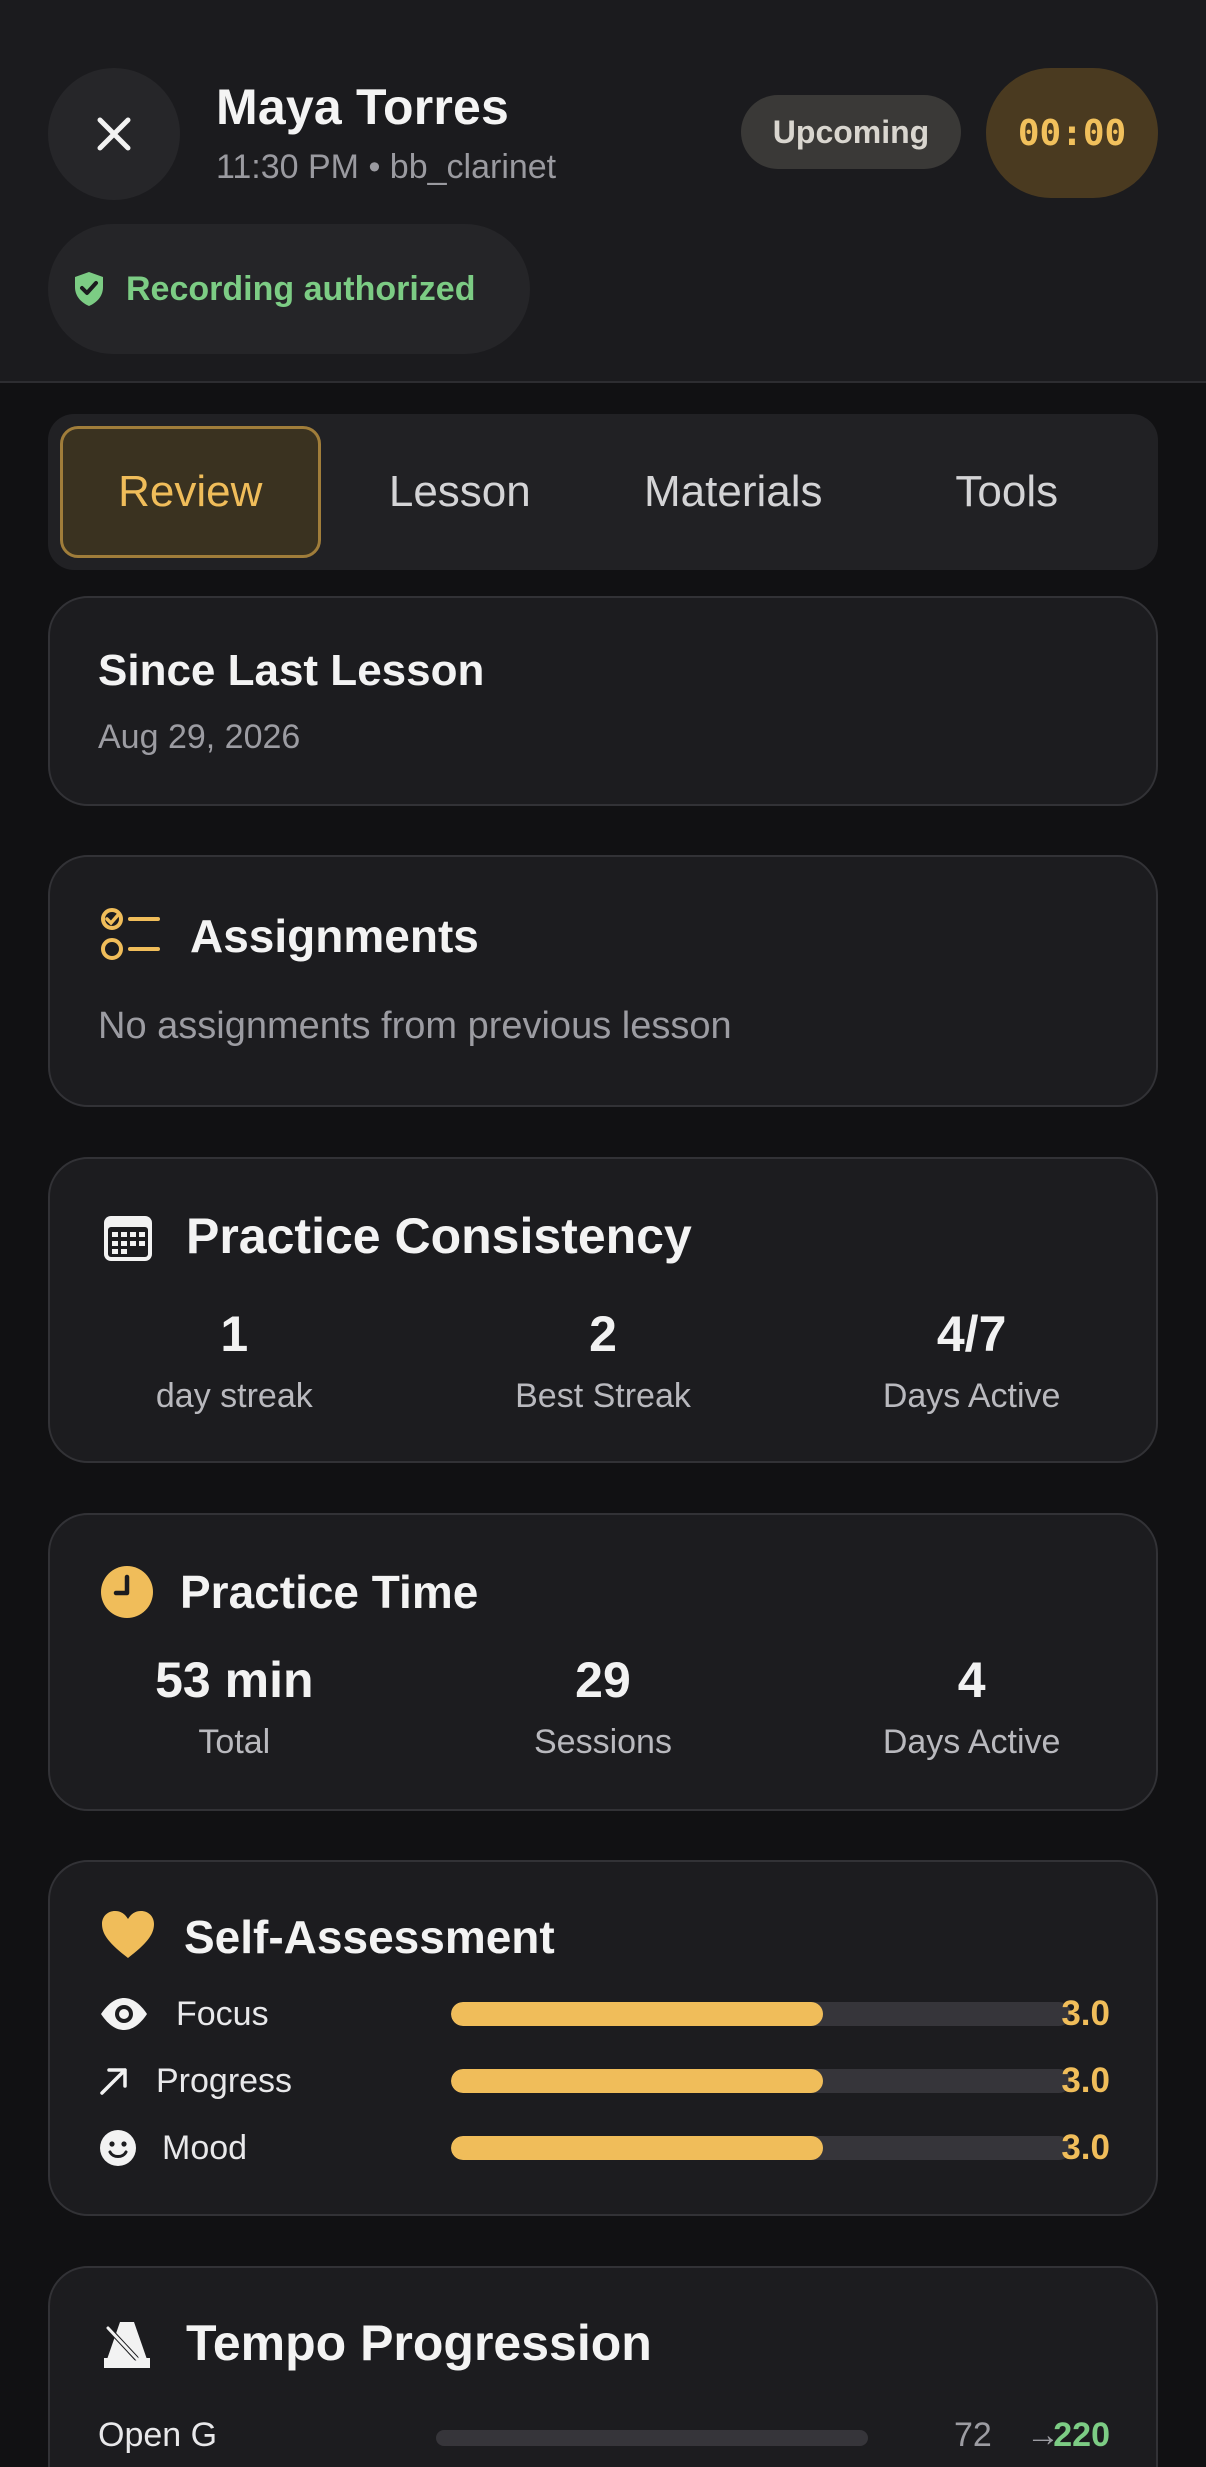 The width and height of the screenshot is (1206, 2467). I want to click on session-timer: 00:00, so click(1072, 133).